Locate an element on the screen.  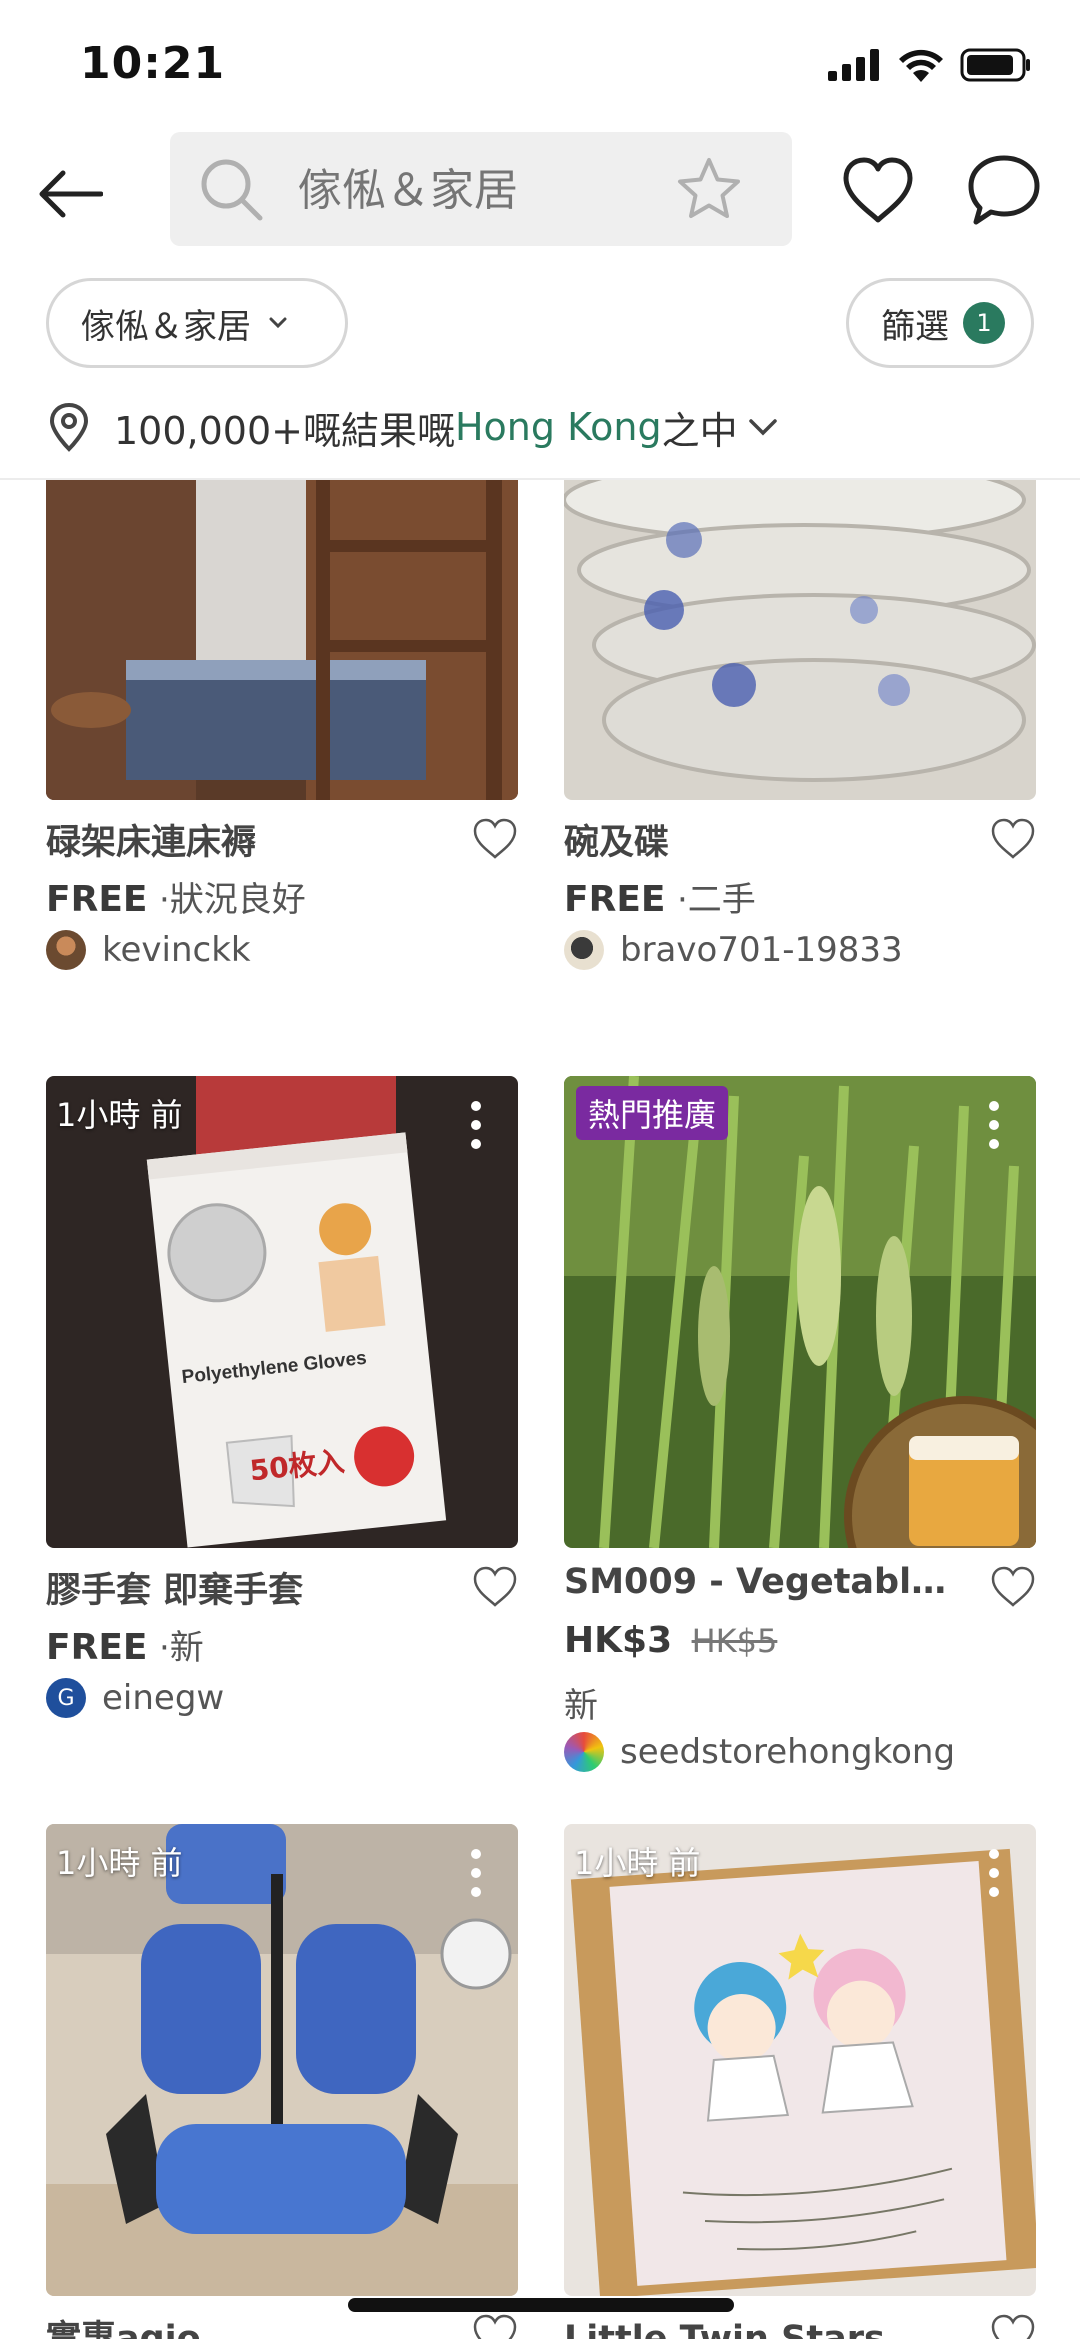
price-row: HK$3 HK$5 is located at coordinates (670, 1640).